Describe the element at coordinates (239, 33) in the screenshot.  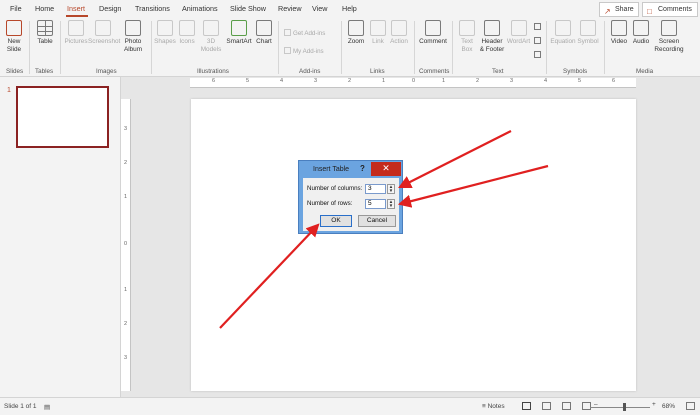
I see `smartart-button: SmartArt` at that location.